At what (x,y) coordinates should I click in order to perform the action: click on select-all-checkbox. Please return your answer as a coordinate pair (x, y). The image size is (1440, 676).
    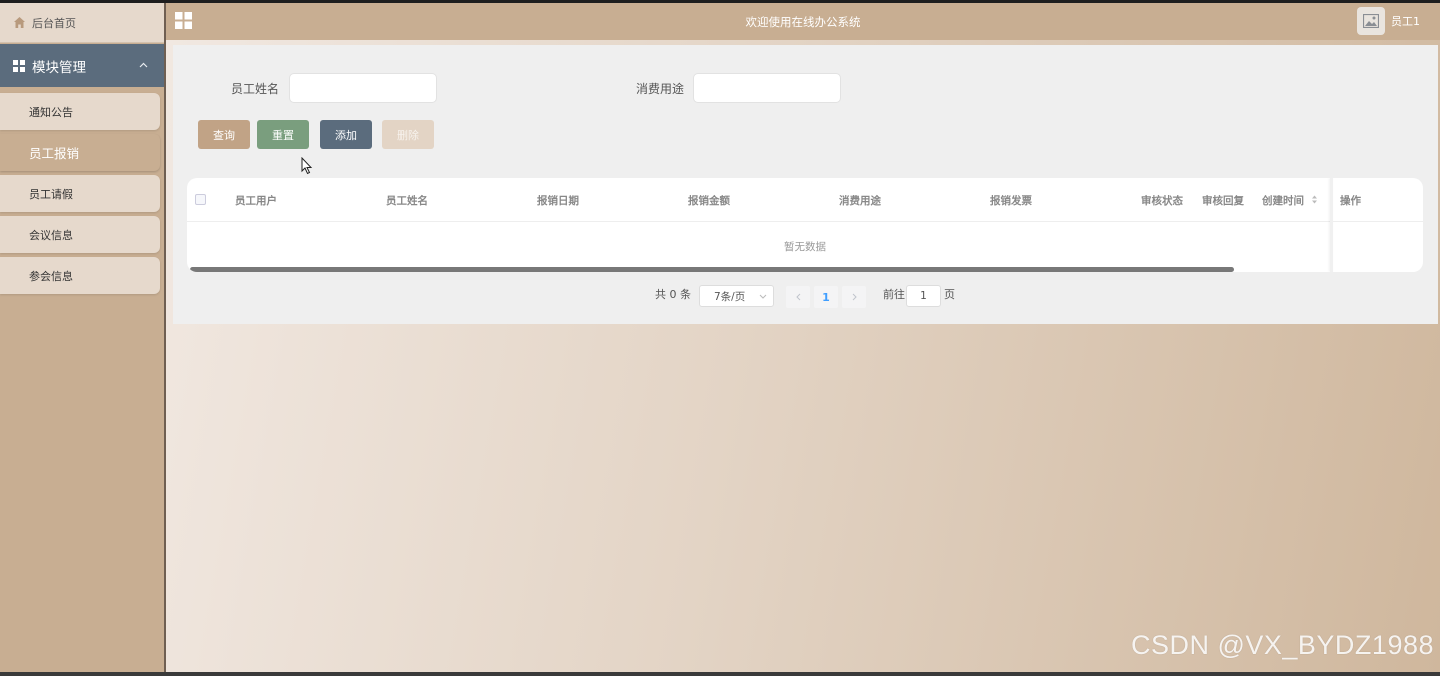
    Looking at the image, I should click on (200, 199).